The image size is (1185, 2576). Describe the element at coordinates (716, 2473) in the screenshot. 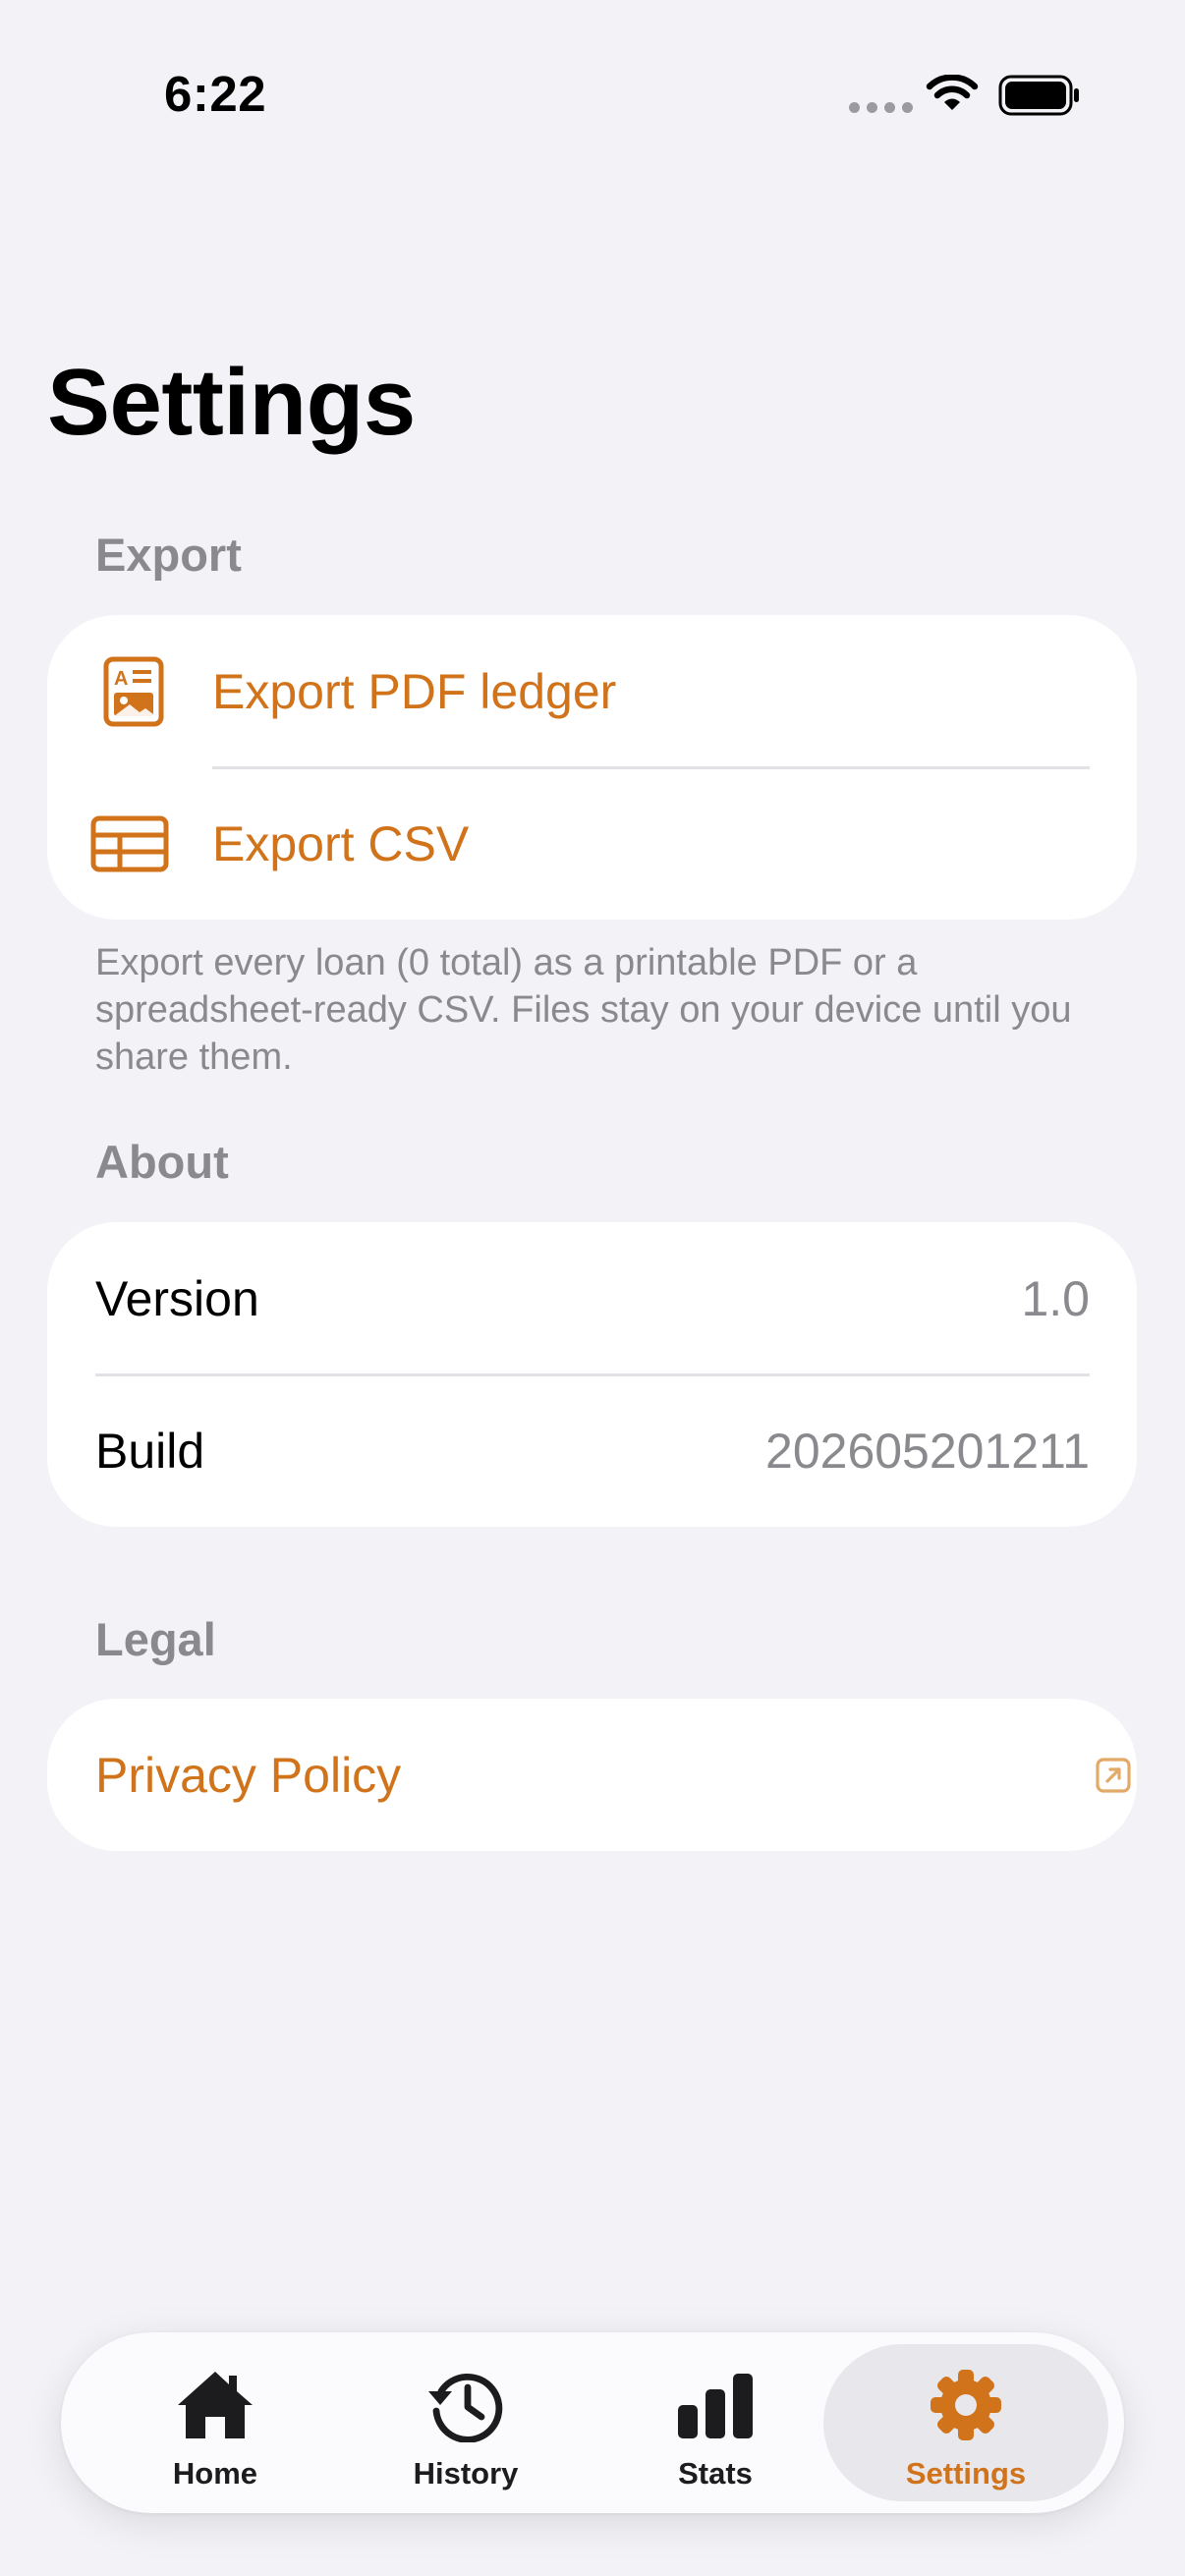

I see `tab-stats-label: Stats` at that location.